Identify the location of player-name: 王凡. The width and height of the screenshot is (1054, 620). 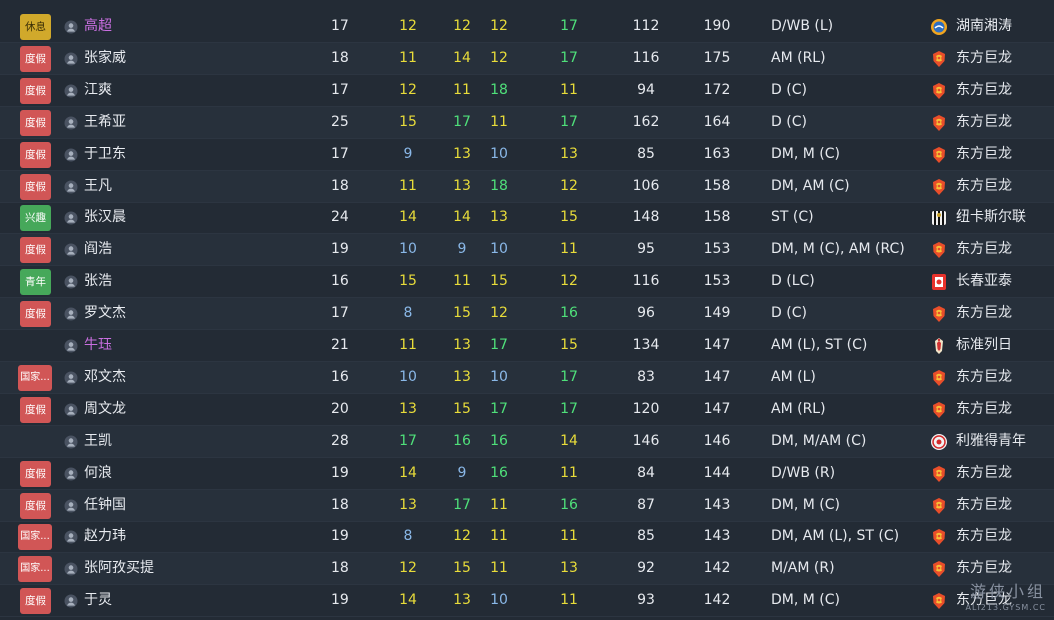
(98, 186).